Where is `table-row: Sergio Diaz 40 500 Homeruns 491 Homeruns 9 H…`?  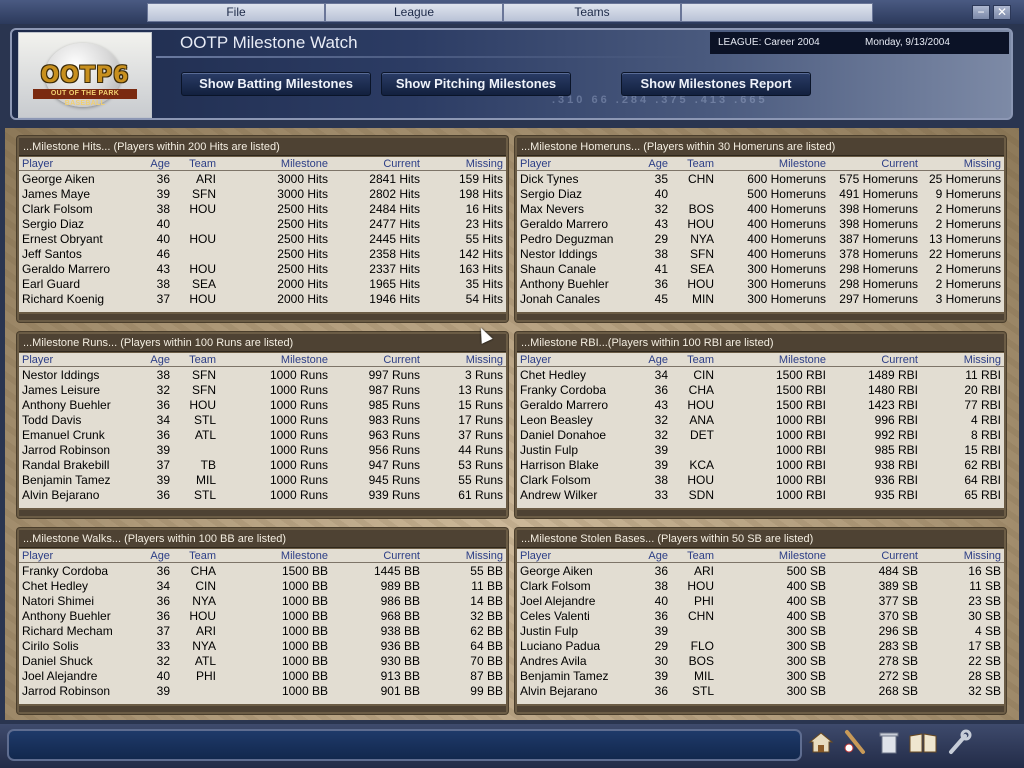 table-row: Sergio Diaz 40 500 Homeruns 491 Homeruns 9 H… is located at coordinates (760, 193).